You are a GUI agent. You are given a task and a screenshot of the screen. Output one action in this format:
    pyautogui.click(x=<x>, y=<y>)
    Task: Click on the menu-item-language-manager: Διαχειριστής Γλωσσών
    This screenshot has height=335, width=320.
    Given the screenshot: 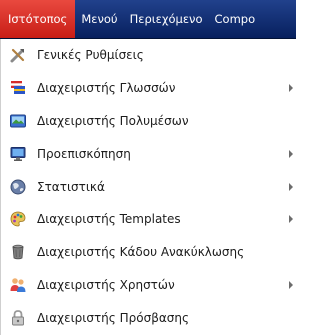 What is the action you would take?
    pyautogui.click(x=148, y=88)
    